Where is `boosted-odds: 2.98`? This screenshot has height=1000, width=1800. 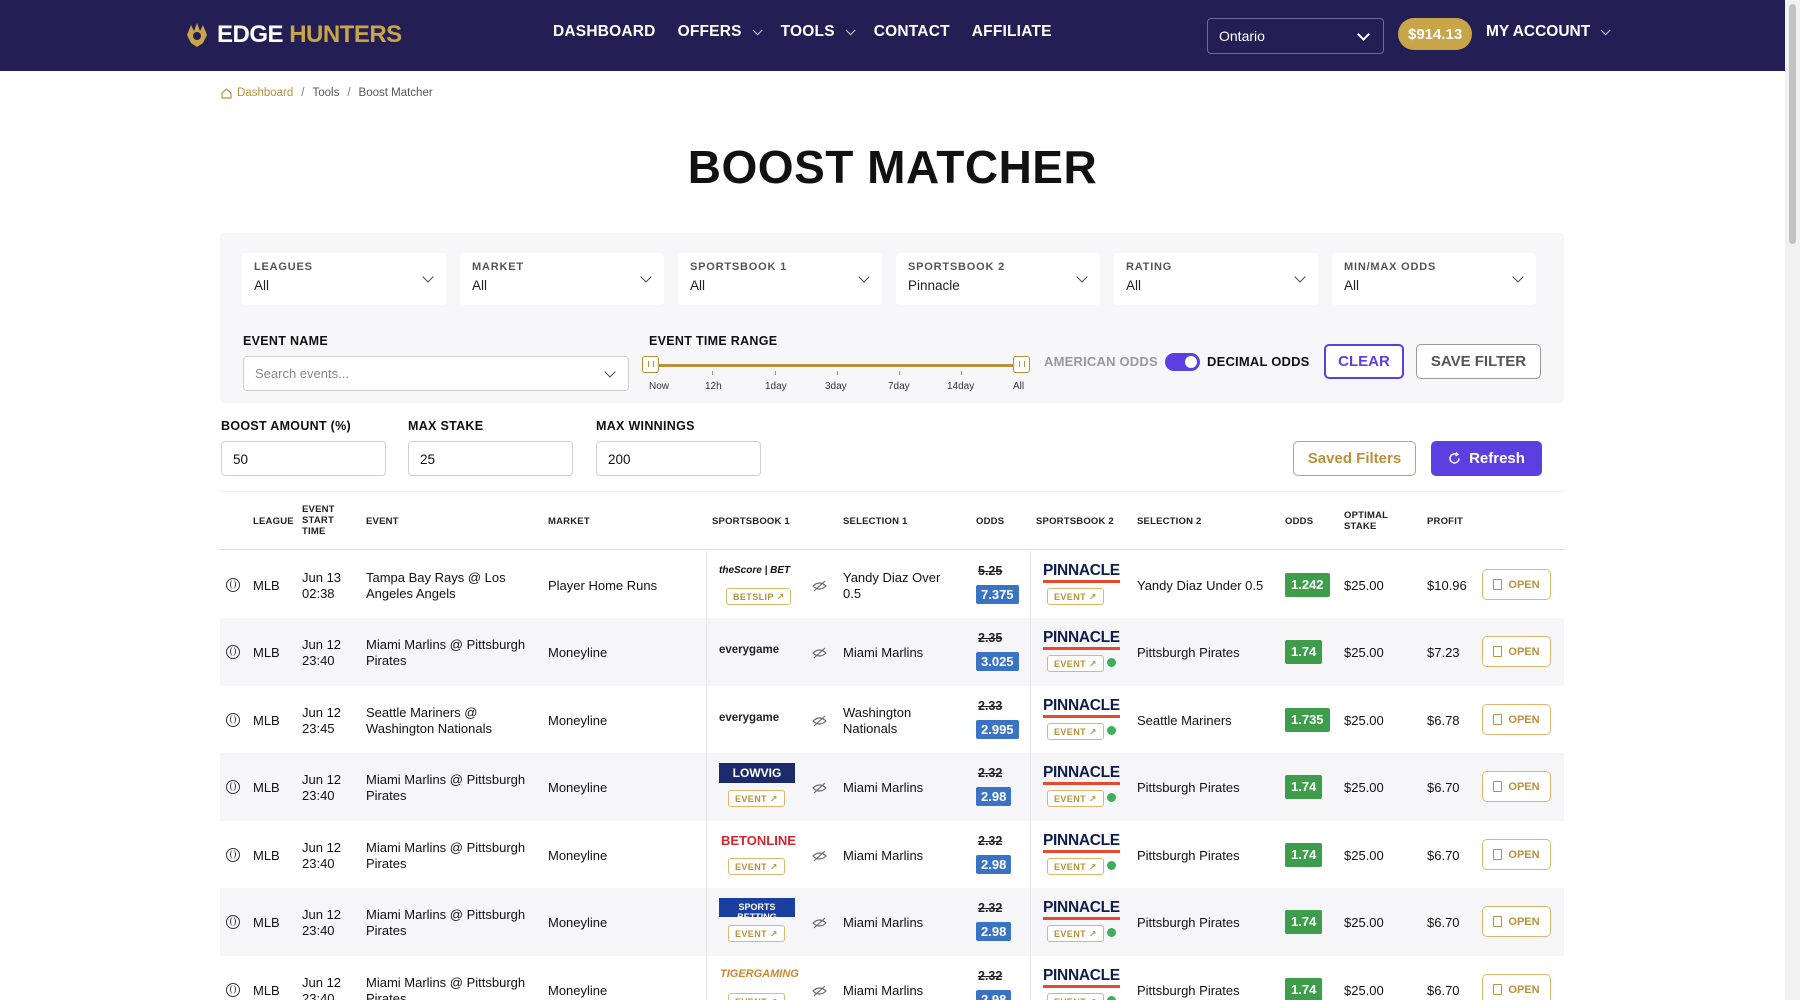 boosted-odds: 2.98 is located at coordinates (994, 931).